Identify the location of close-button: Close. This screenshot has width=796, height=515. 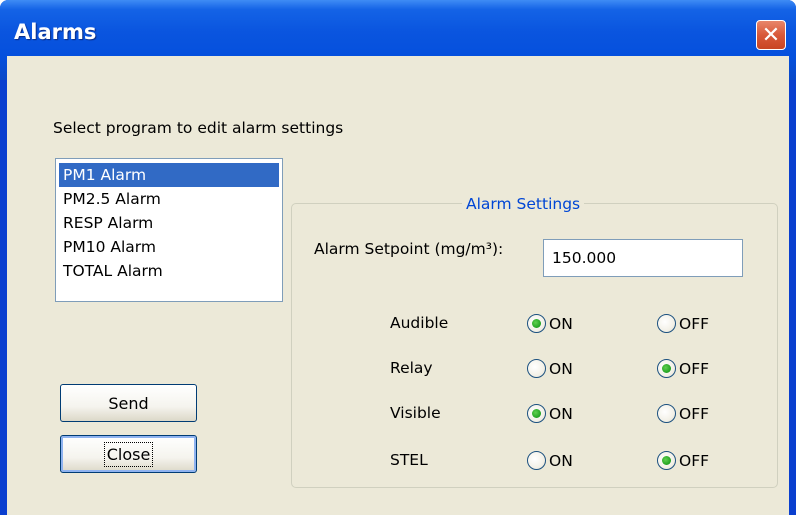
(128, 454).